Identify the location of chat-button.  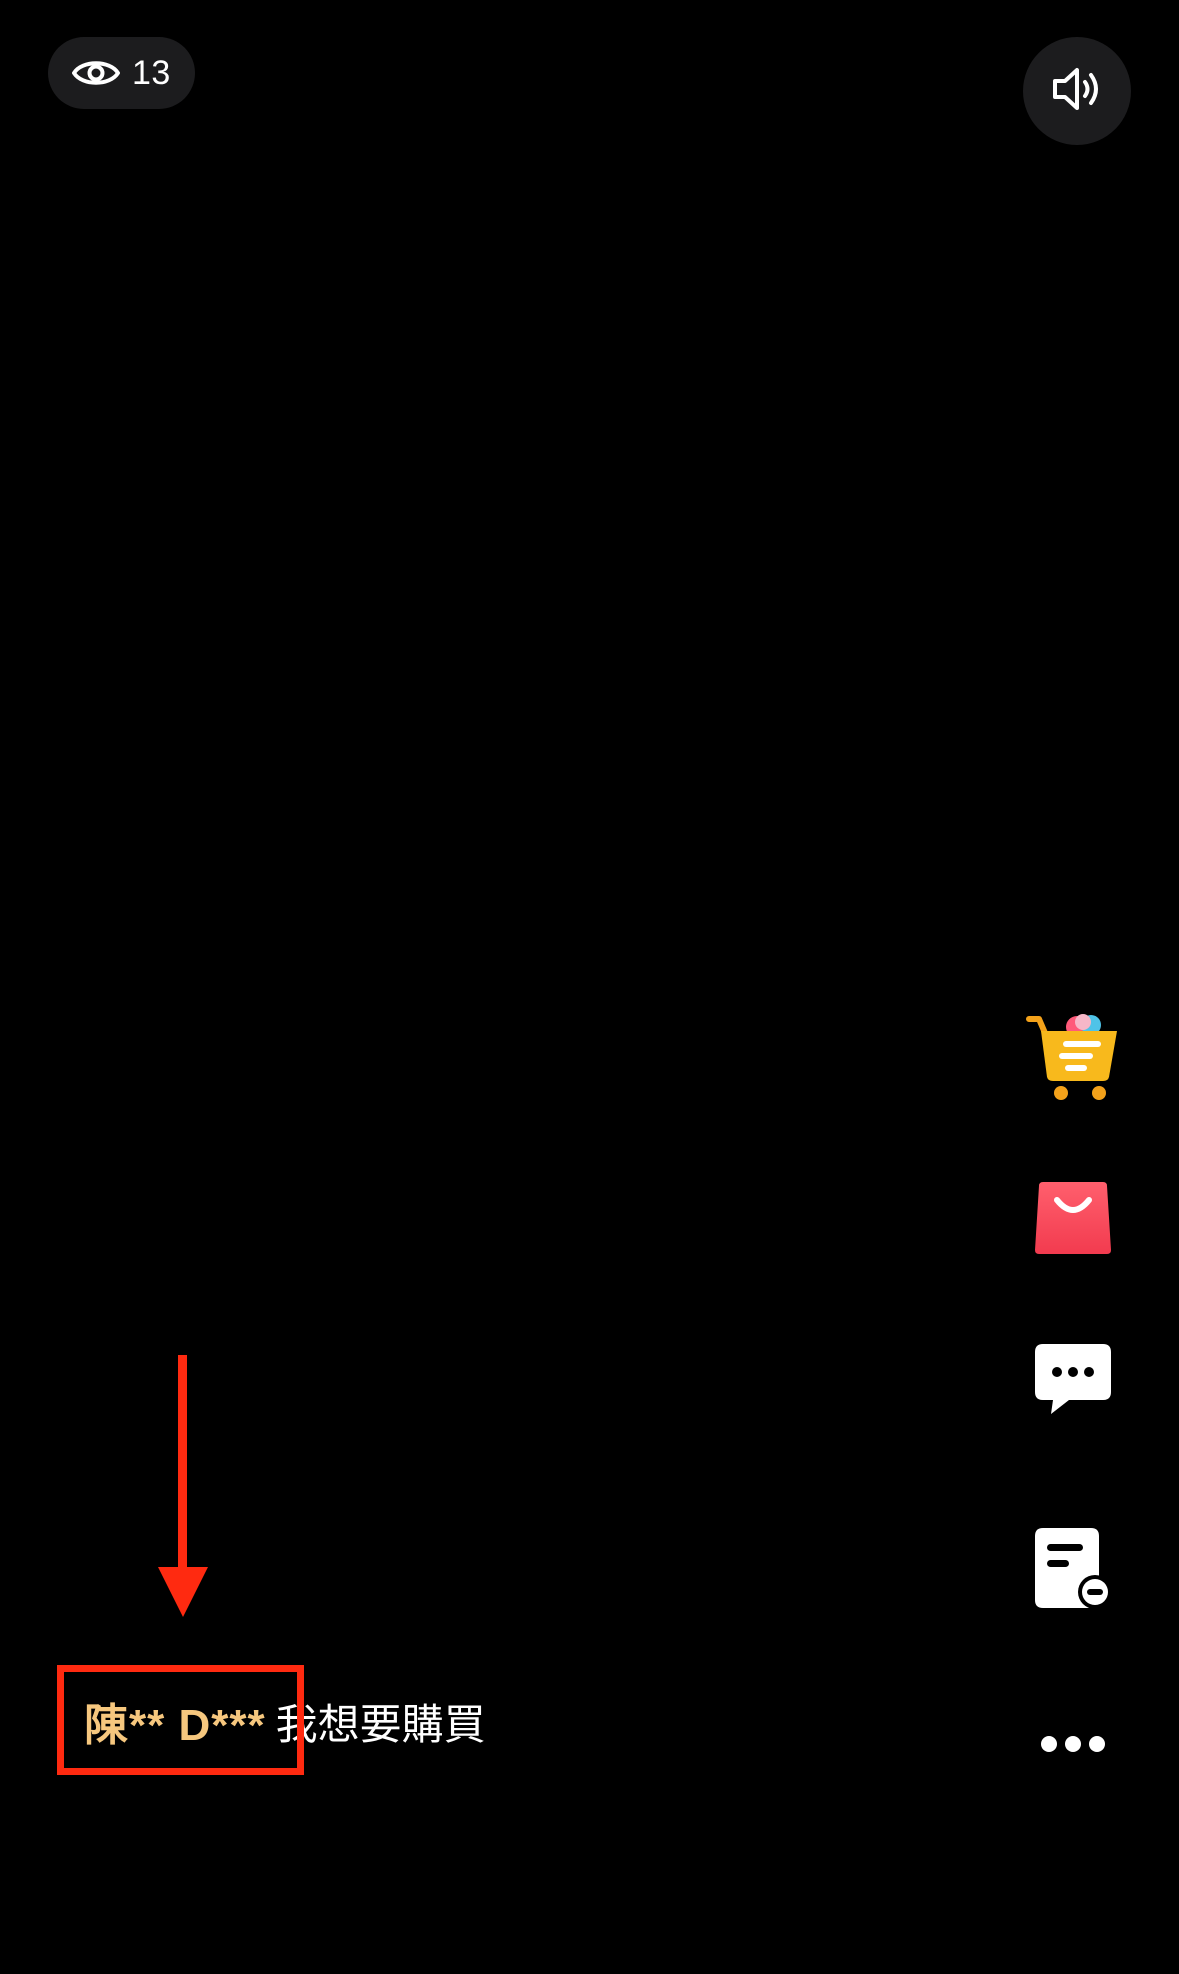
(1073, 1380).